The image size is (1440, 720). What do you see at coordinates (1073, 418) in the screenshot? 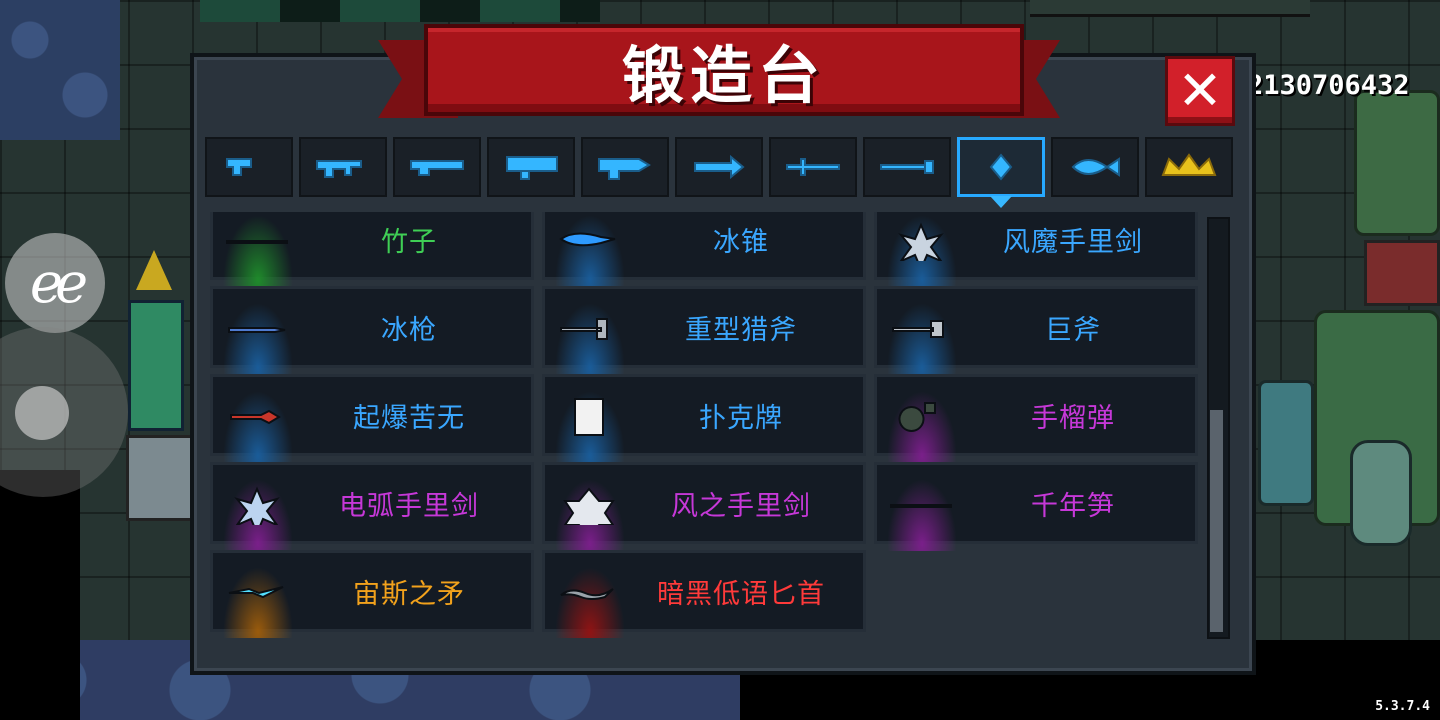
I see `weapon-name: 手榴弹` at bounding box center [1073, 418].